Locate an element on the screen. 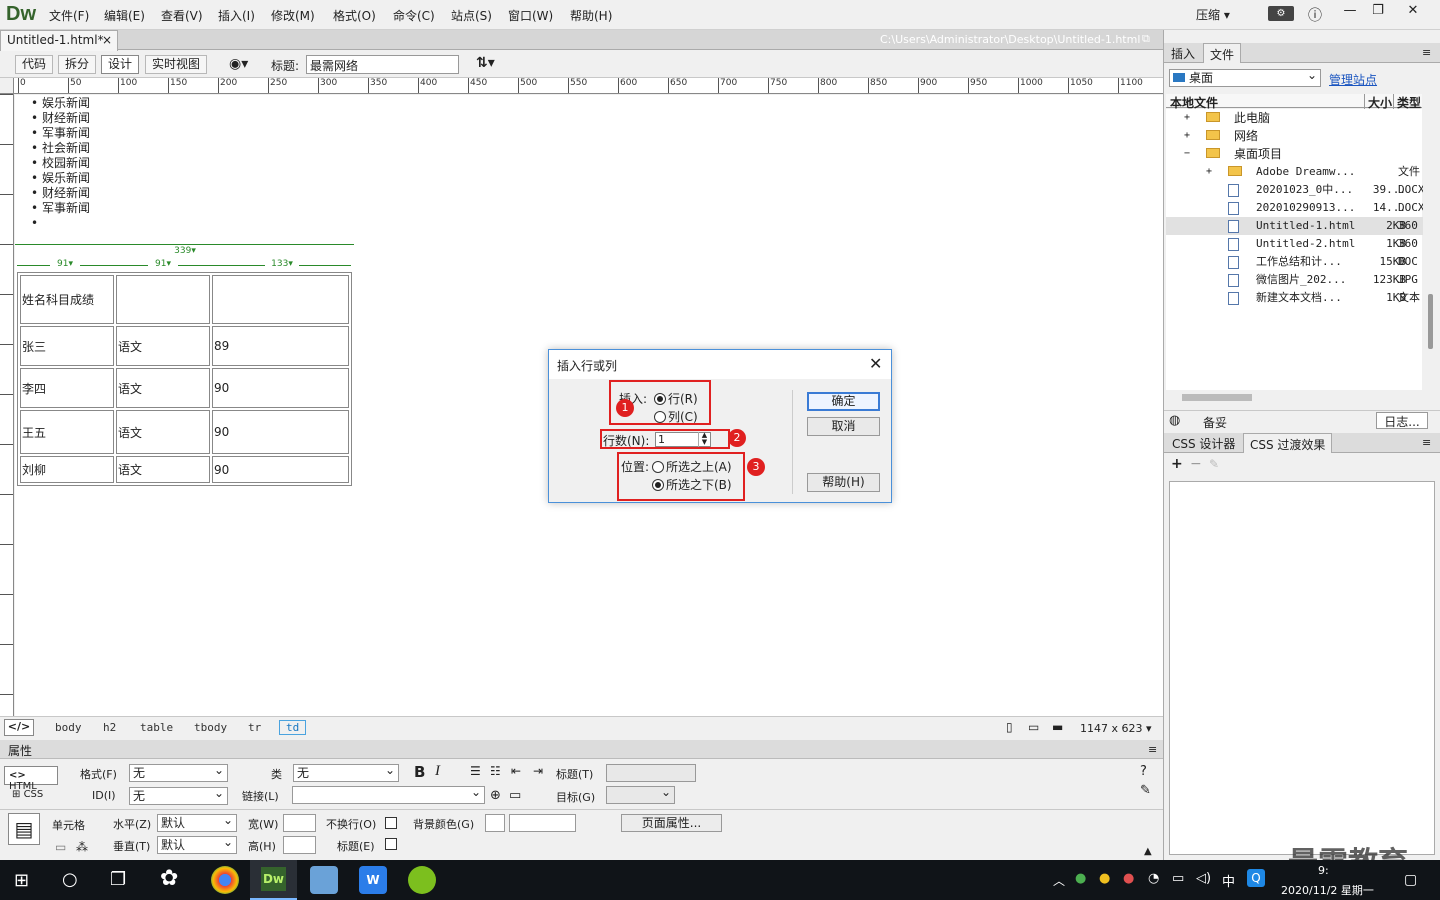 The height and width of the screenshot is (900, 1440). menu-edit: 编辑(E) is located at coordinates (124, 15).